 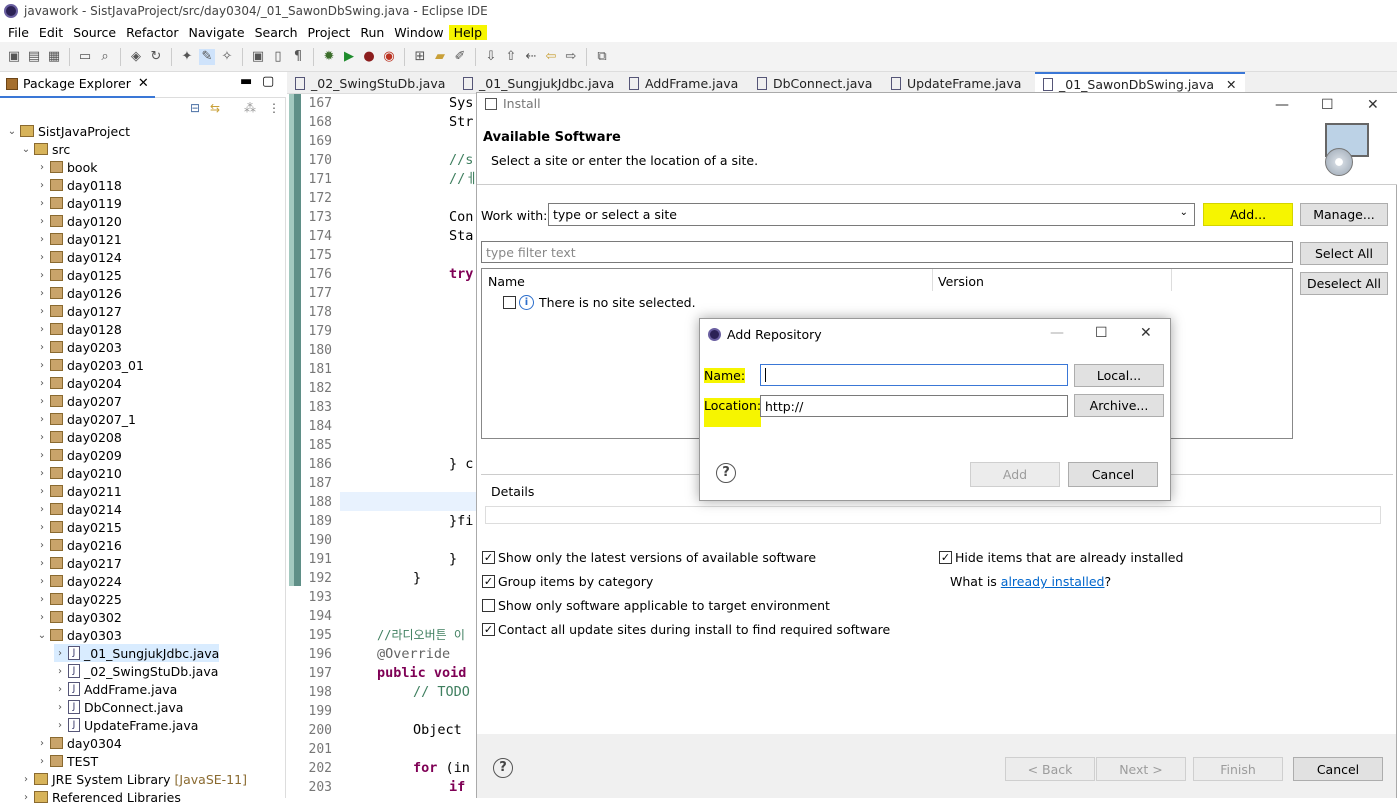 I want to click on menu-project: Project, so click(x=329, y=32).